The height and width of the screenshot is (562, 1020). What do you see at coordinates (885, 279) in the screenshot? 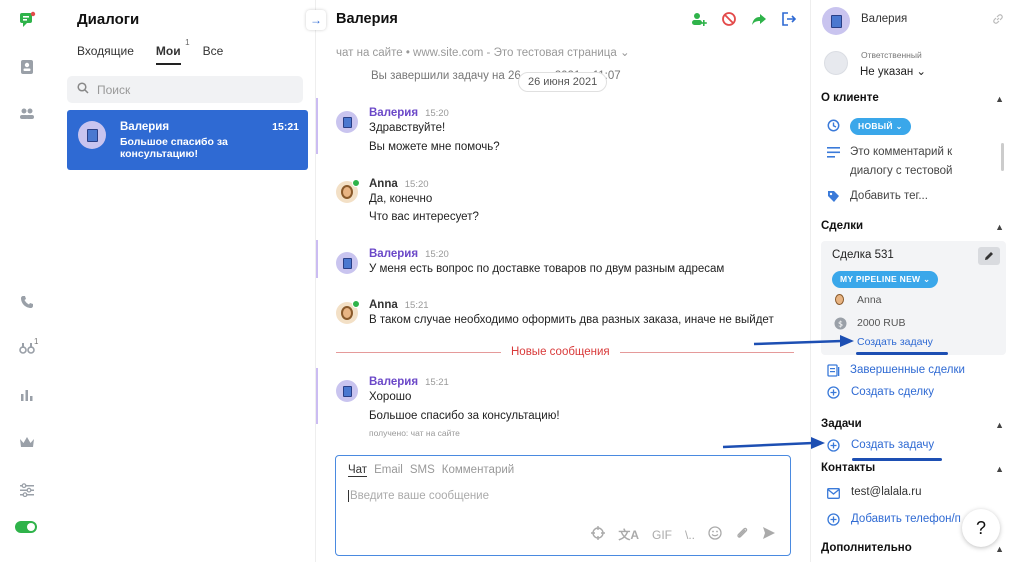
I see `pipeline-pill: MY PIPELINE NEW ⌄` at bounding box center [885, 279].